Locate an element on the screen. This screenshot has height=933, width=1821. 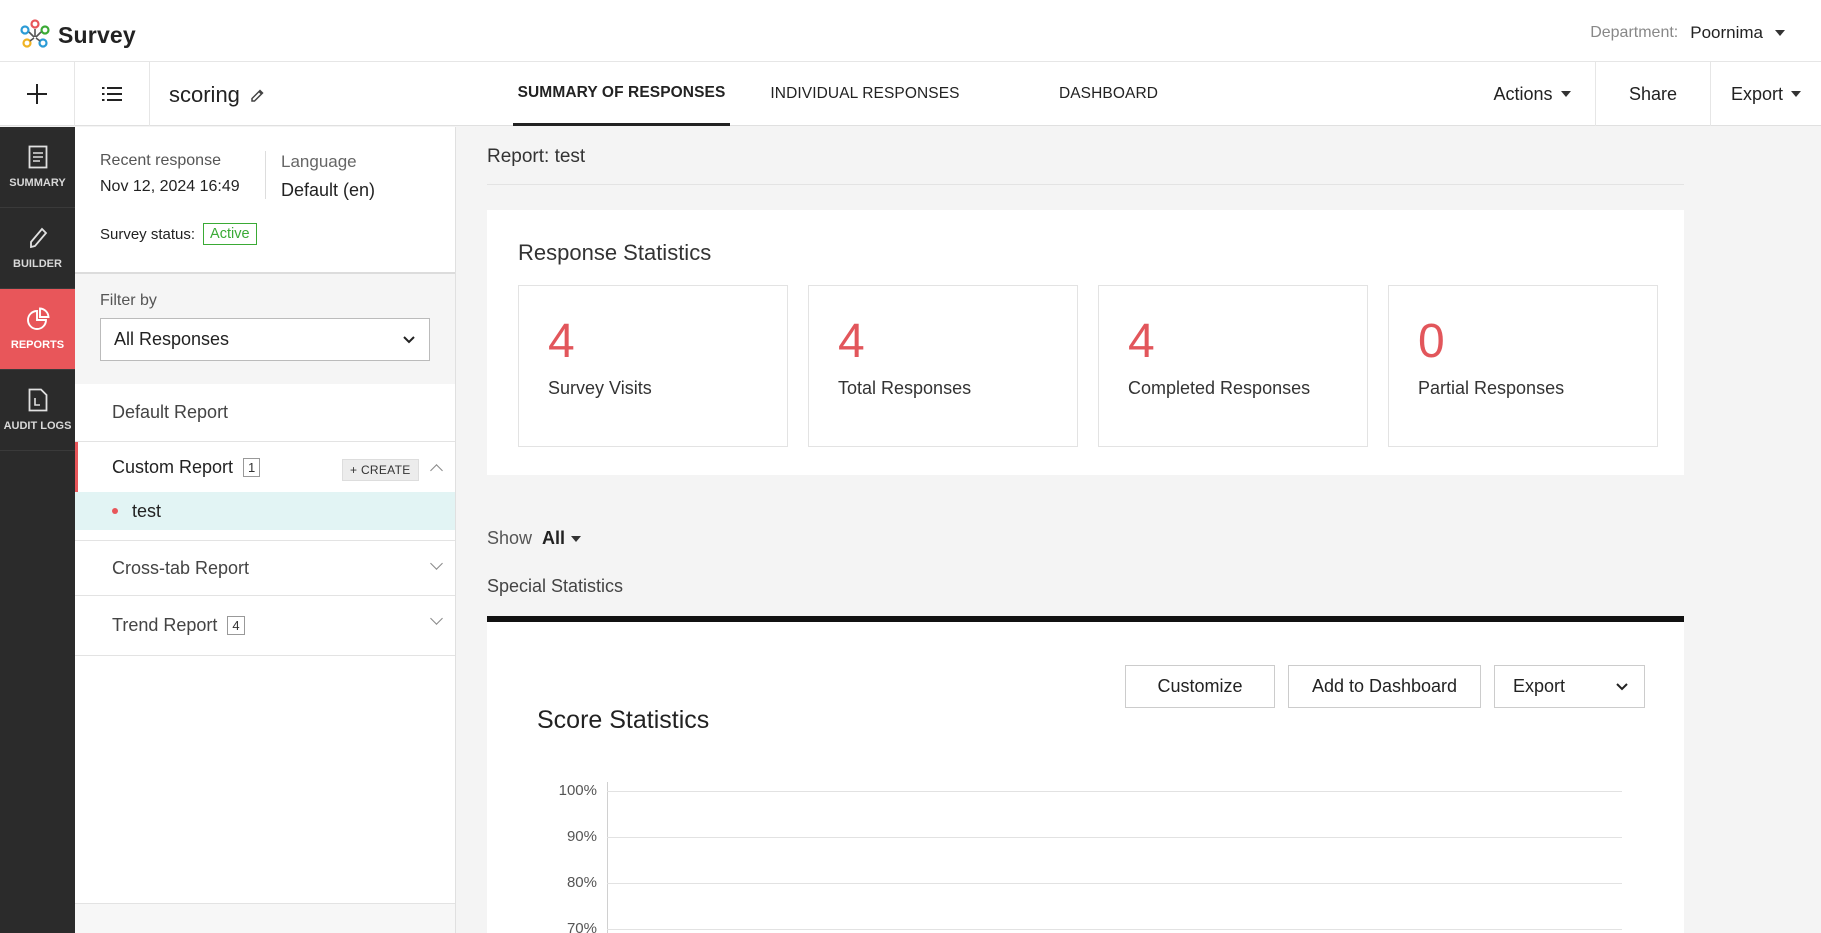
recent-response: Recent response Nov 12, 2024 16:49 is located at coordinates (170, 174).